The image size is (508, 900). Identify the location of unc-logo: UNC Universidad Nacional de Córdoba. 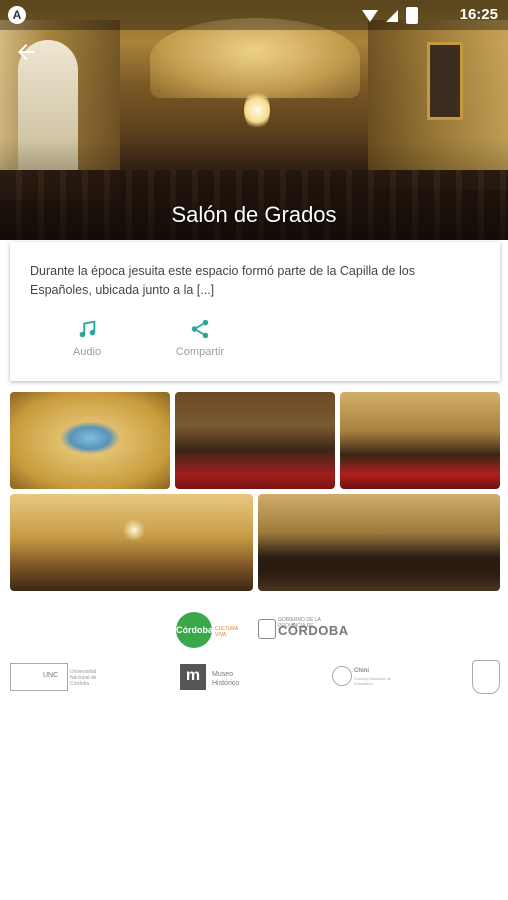
(58, 677).